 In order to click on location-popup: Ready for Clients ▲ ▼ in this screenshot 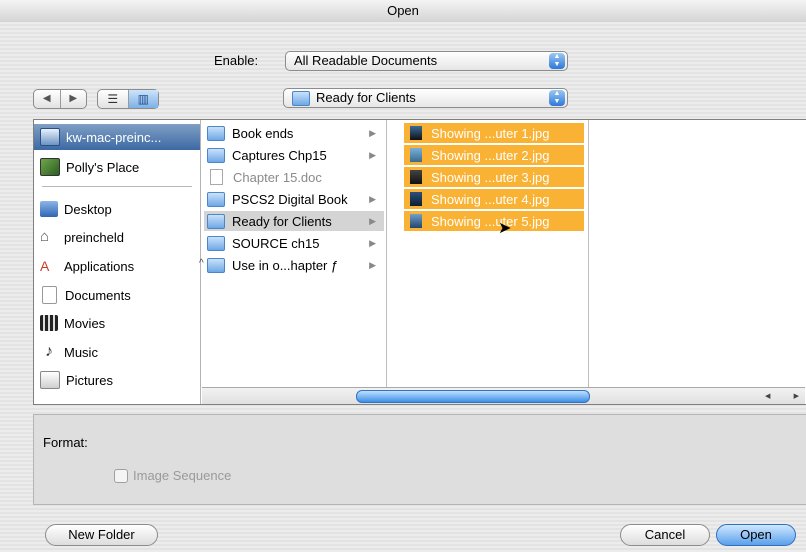, I will do `click(425, 98)`.